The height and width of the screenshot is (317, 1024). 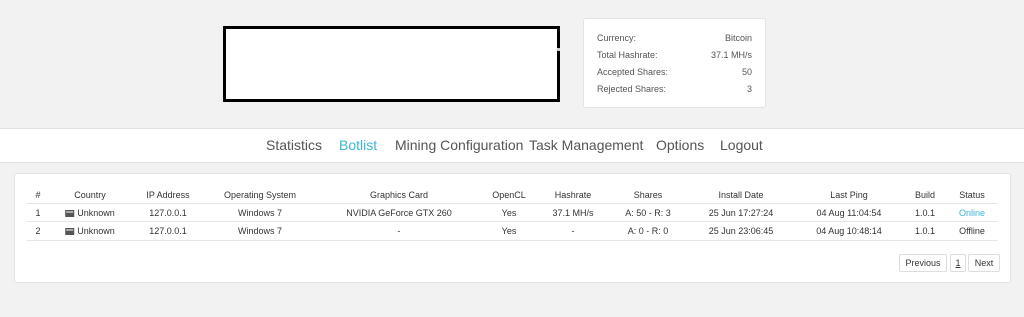 I want to click on logo-placeholder, so click(x=391, y=64).